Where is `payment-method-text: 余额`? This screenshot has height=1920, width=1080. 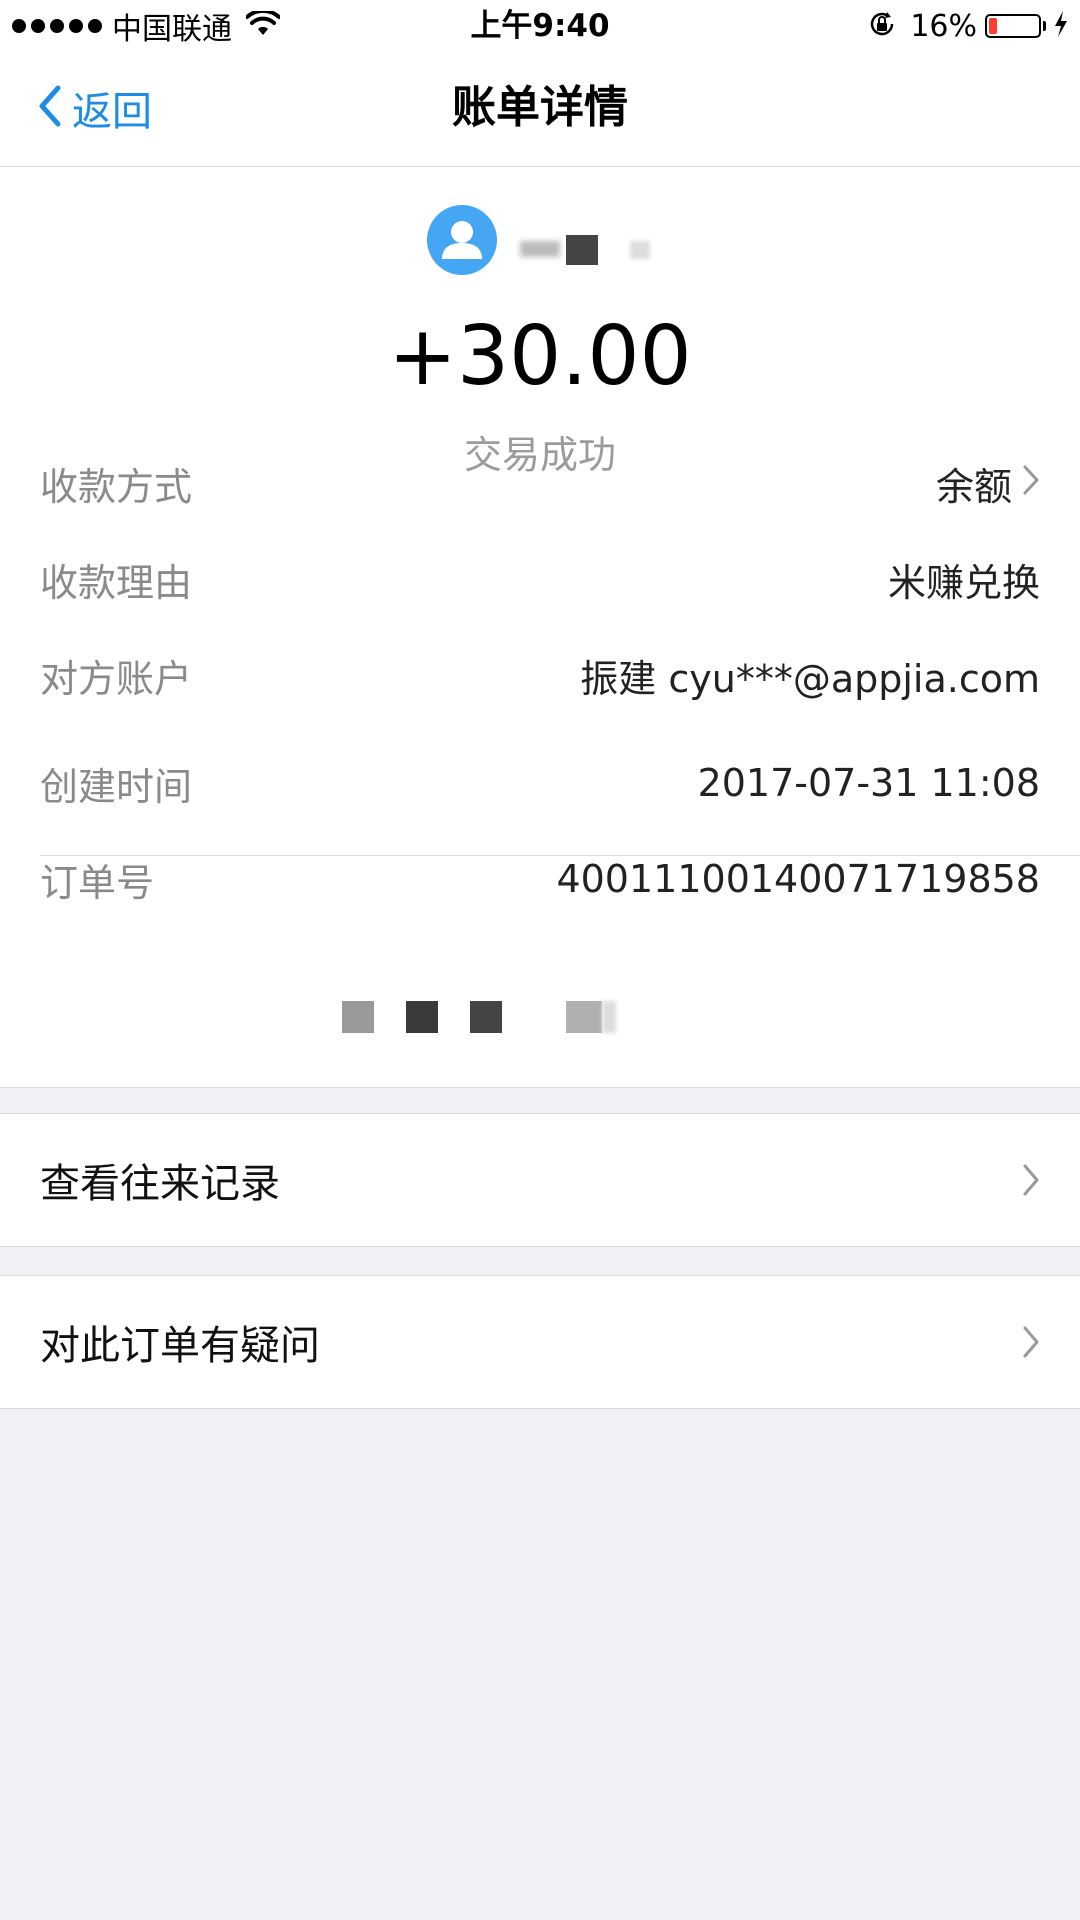 payment-method-text: 余额 is located at coordinates (973, 486).